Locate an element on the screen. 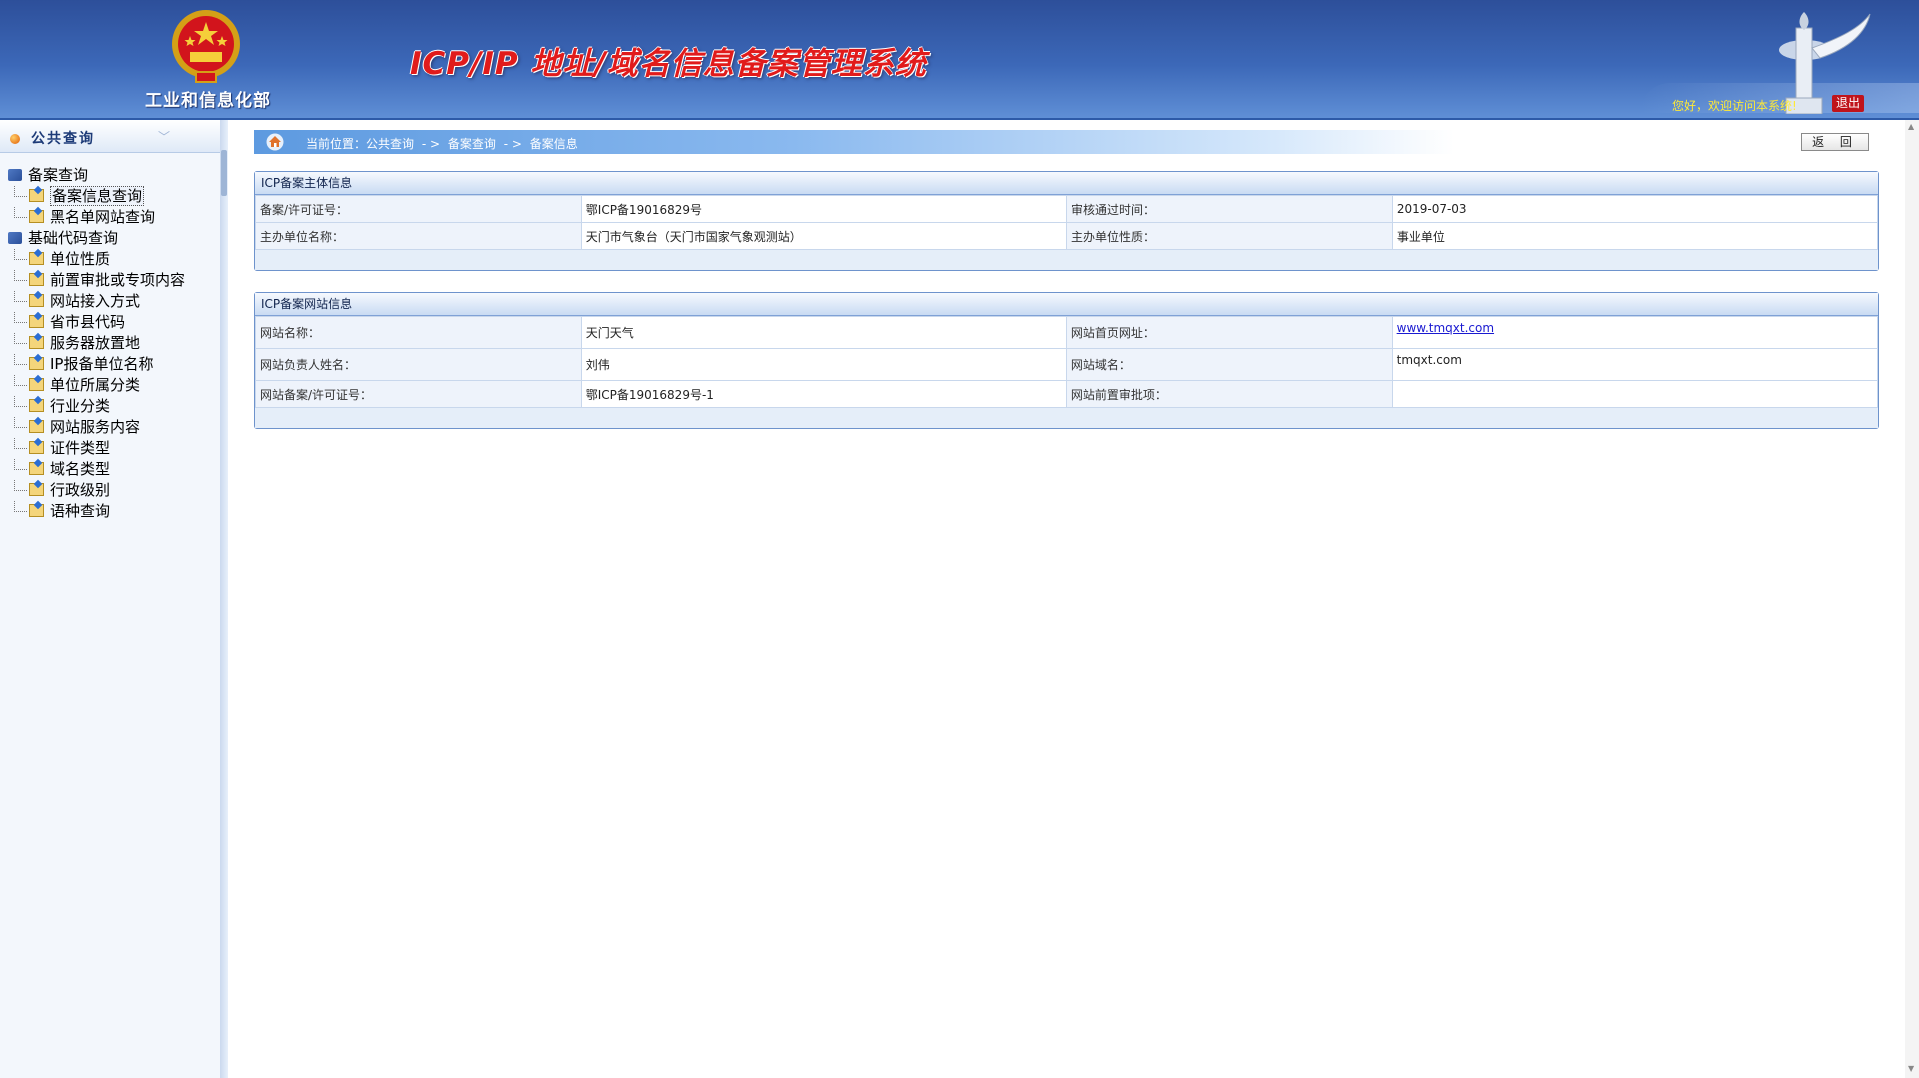 Image resolution: width=1919 pixels, height=1078 pixels. value-cell: 2019-07-03 is located at coordinates (1635, 209).